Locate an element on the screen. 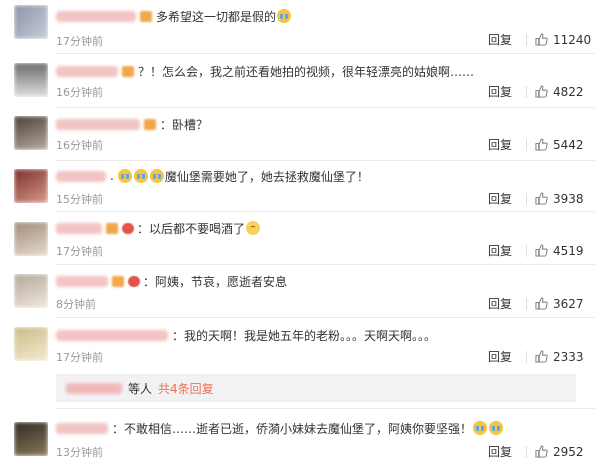 This screenshot has height=467, width=595. comment-actions: 回复 3627 is located at coordinates (537, 303).